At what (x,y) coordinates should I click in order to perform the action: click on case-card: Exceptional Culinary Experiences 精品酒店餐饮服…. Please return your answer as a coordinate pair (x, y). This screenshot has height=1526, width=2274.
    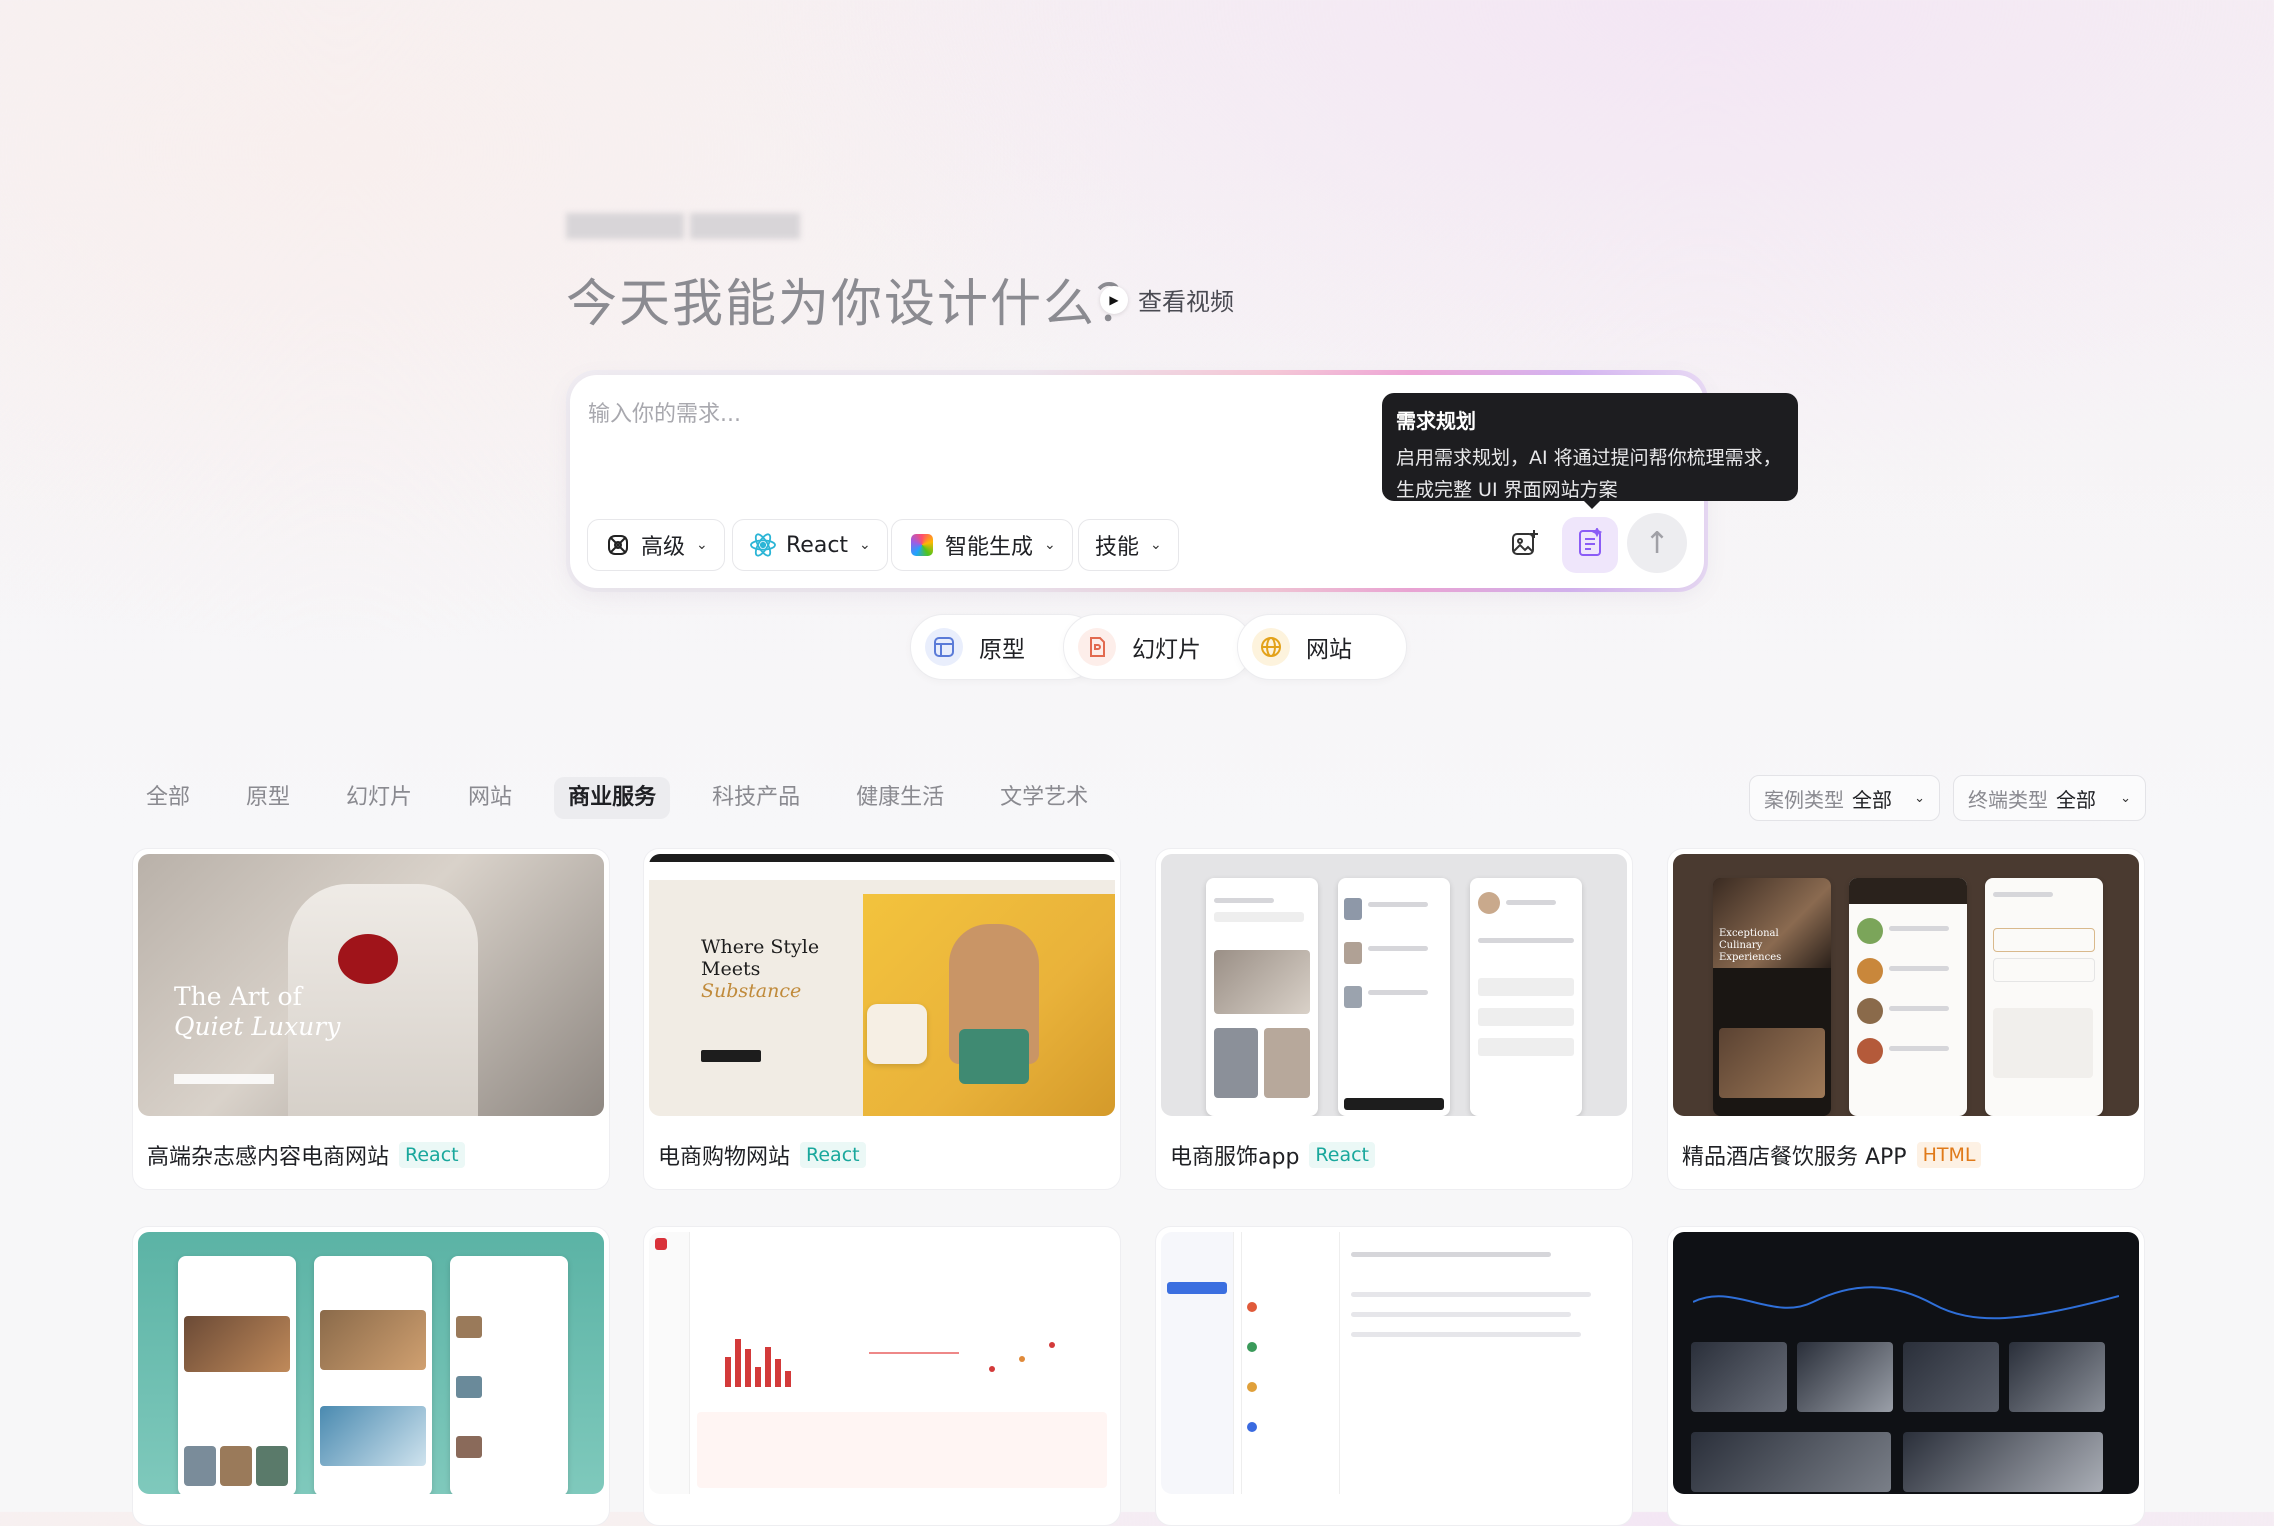
    Looking at the image, I should click on (1906, 1019).